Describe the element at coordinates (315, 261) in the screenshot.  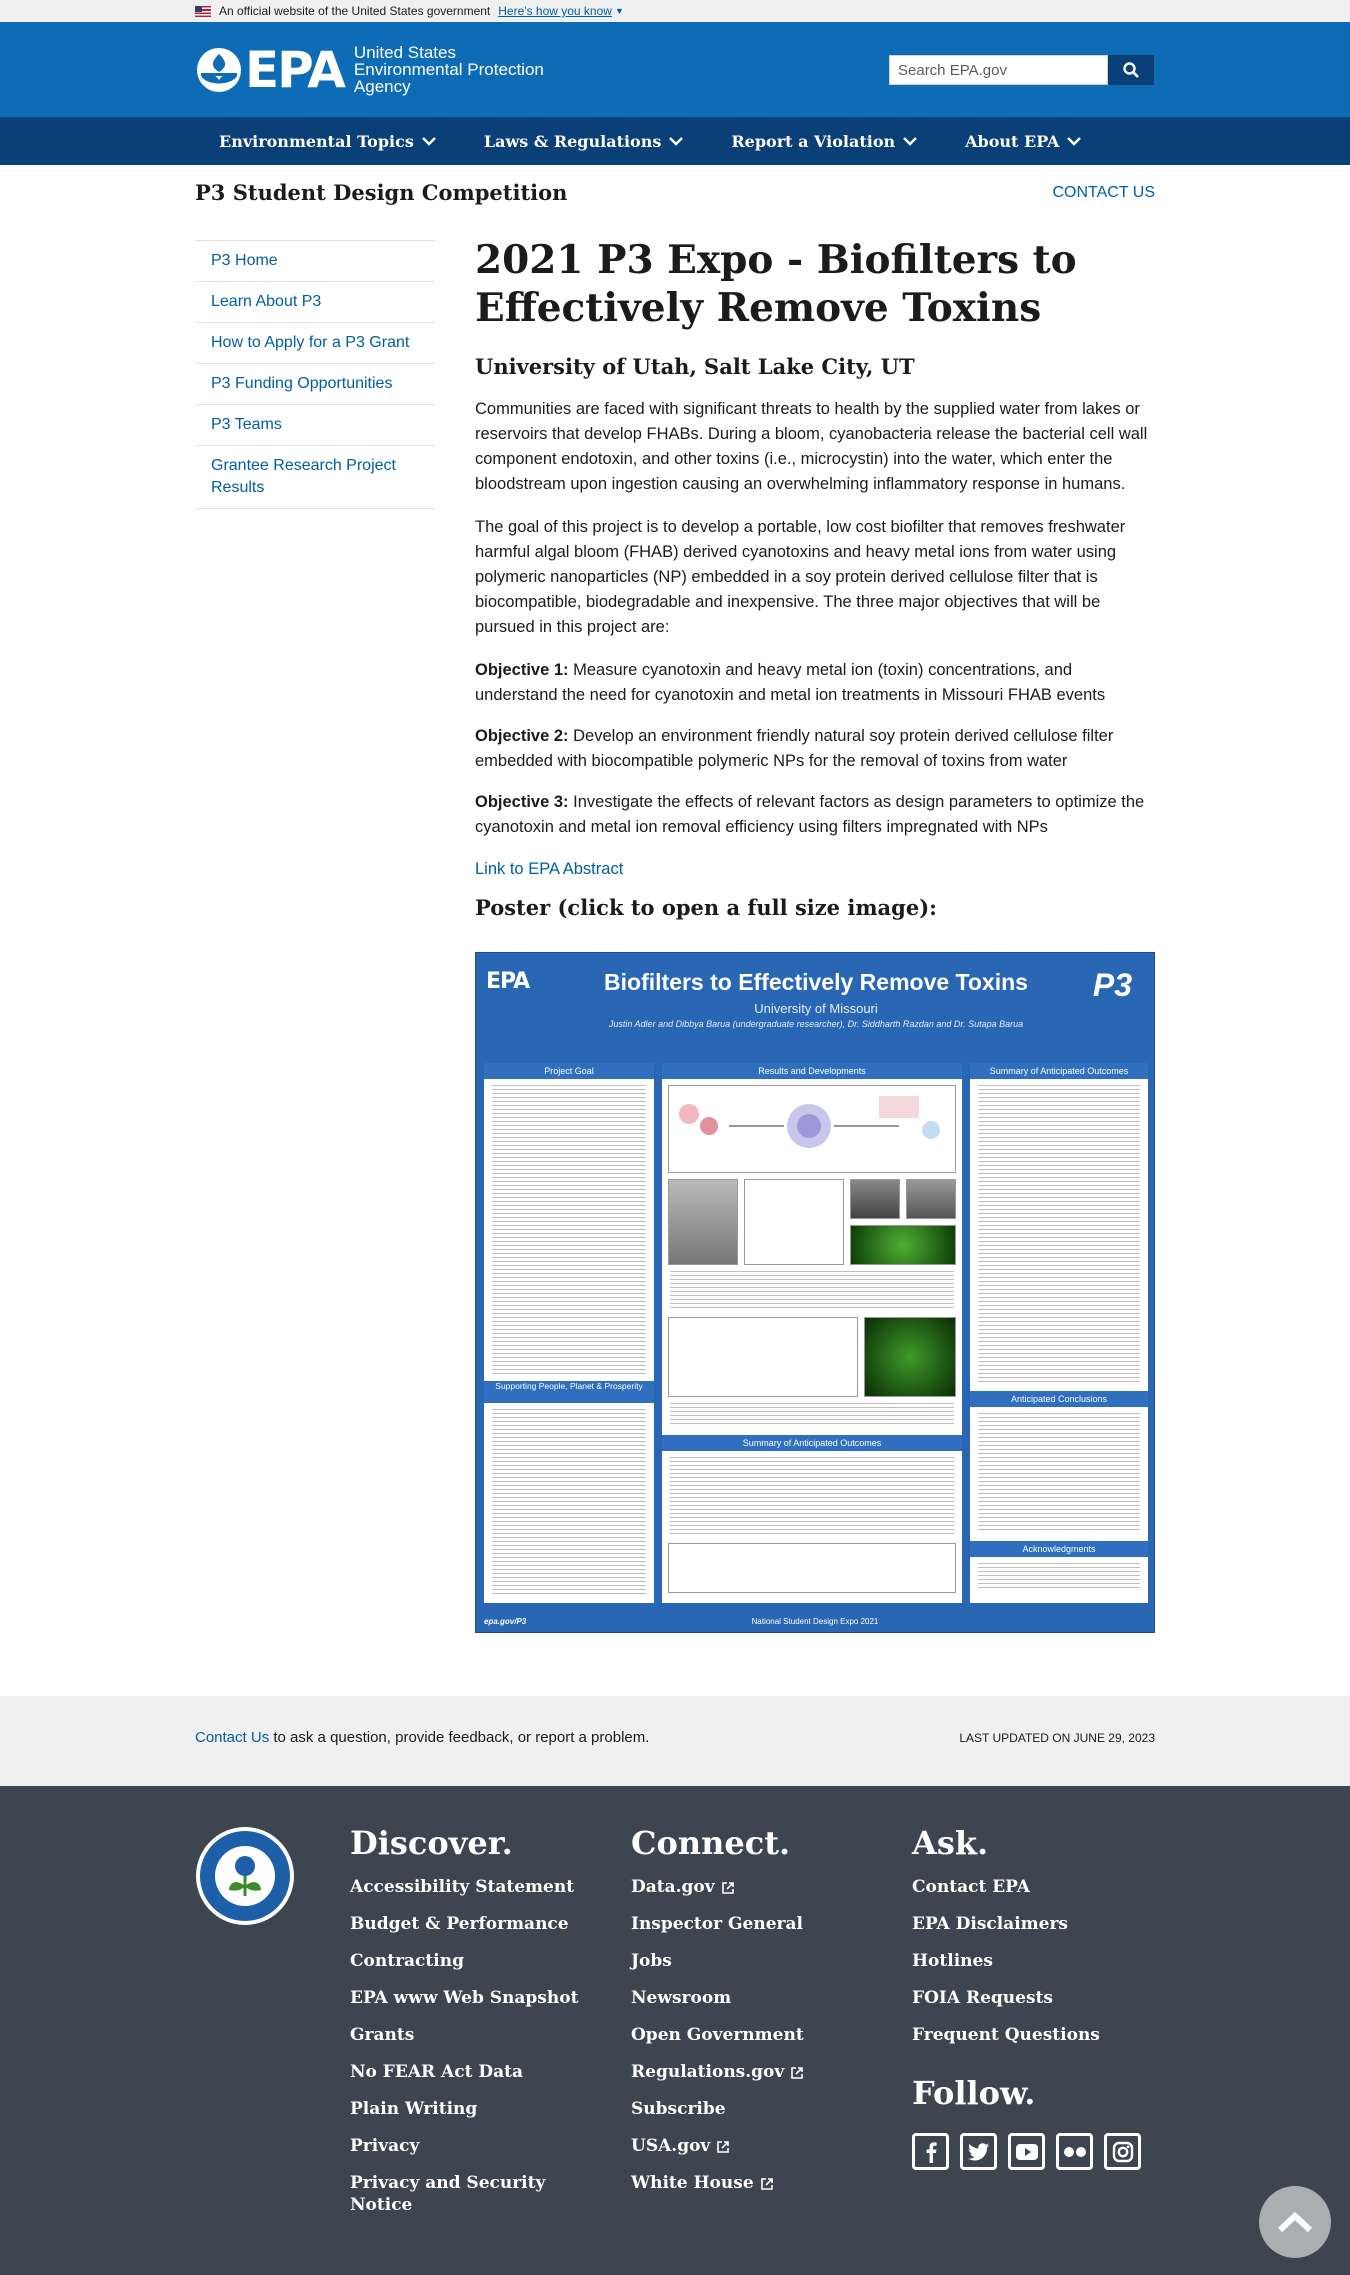
I see `sidebar-item-p3-home: P3 Home` at that location.